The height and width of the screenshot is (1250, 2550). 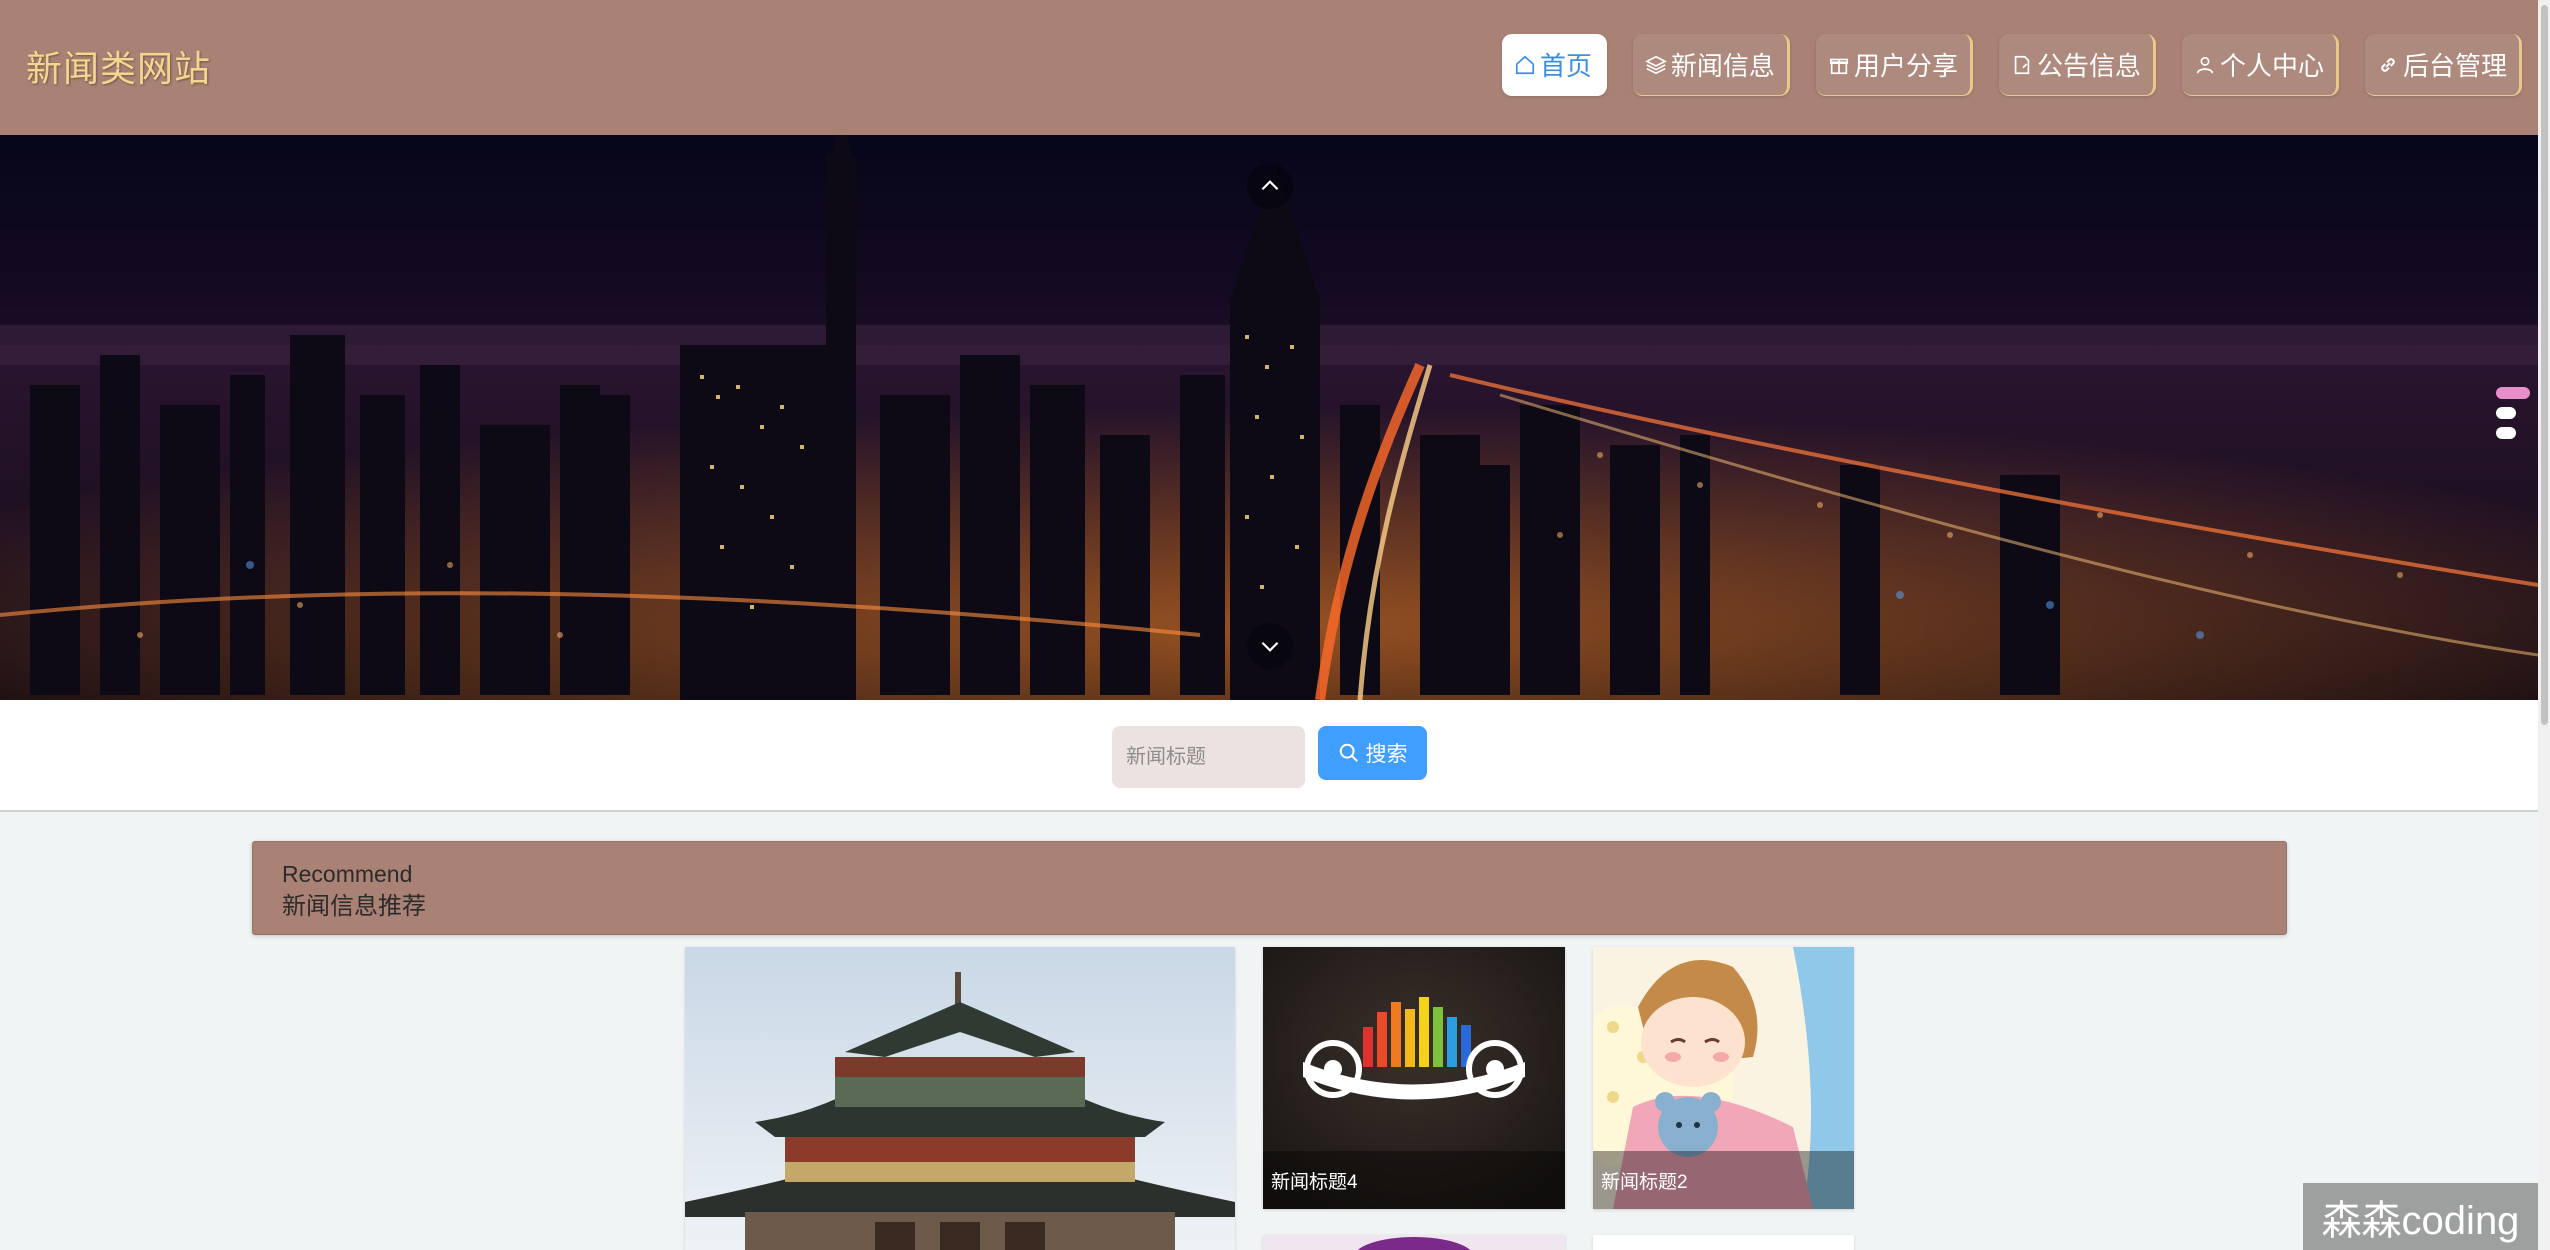 What do you see at coordinates (2420, 1216) in the screenshot?
I see `watermark: 森森coding` at bounding box center [2420, 1216].